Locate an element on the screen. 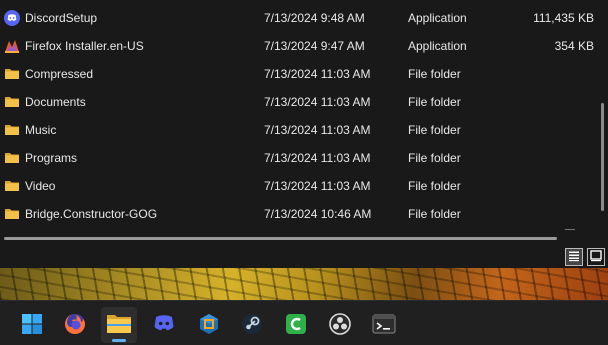 The width and height of the screenshot is (608, 345). file-name: DiscordSetup is located at coordinates (61, 18).